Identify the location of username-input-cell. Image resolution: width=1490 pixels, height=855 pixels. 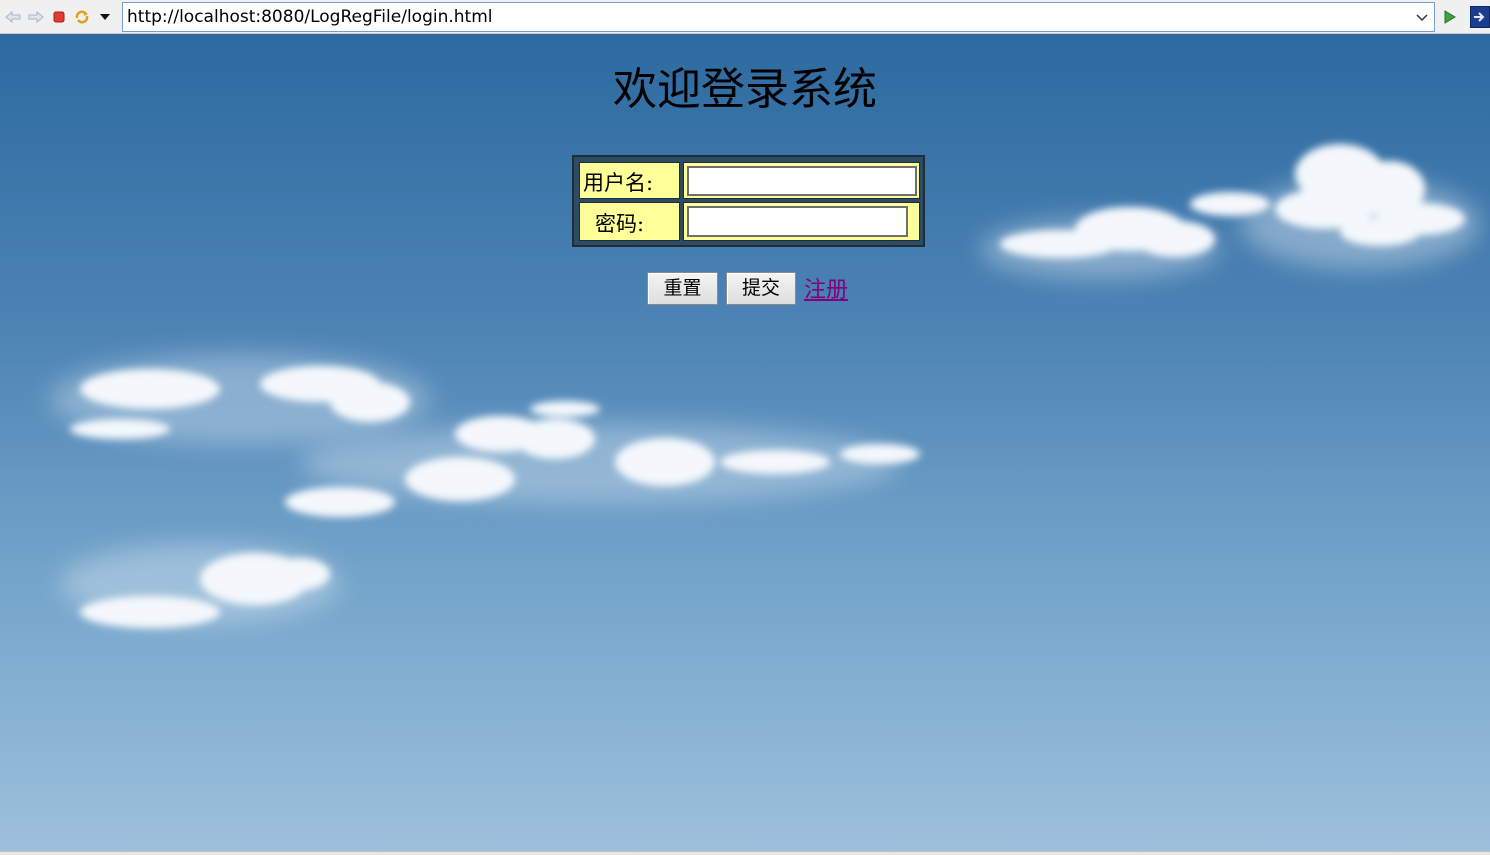
(801, 180).